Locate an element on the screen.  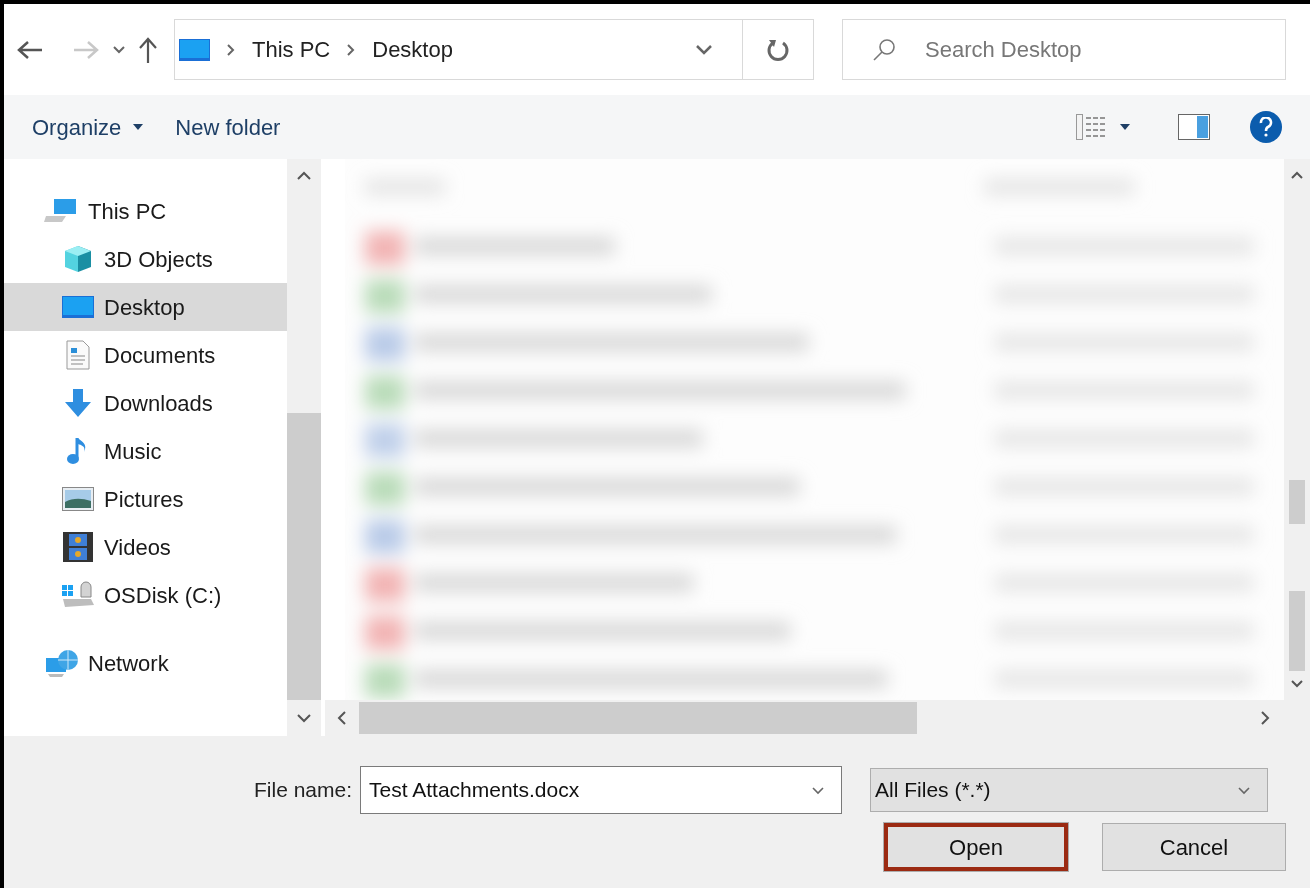
breadcrumb: This PC is located at coordinates (291, 49).